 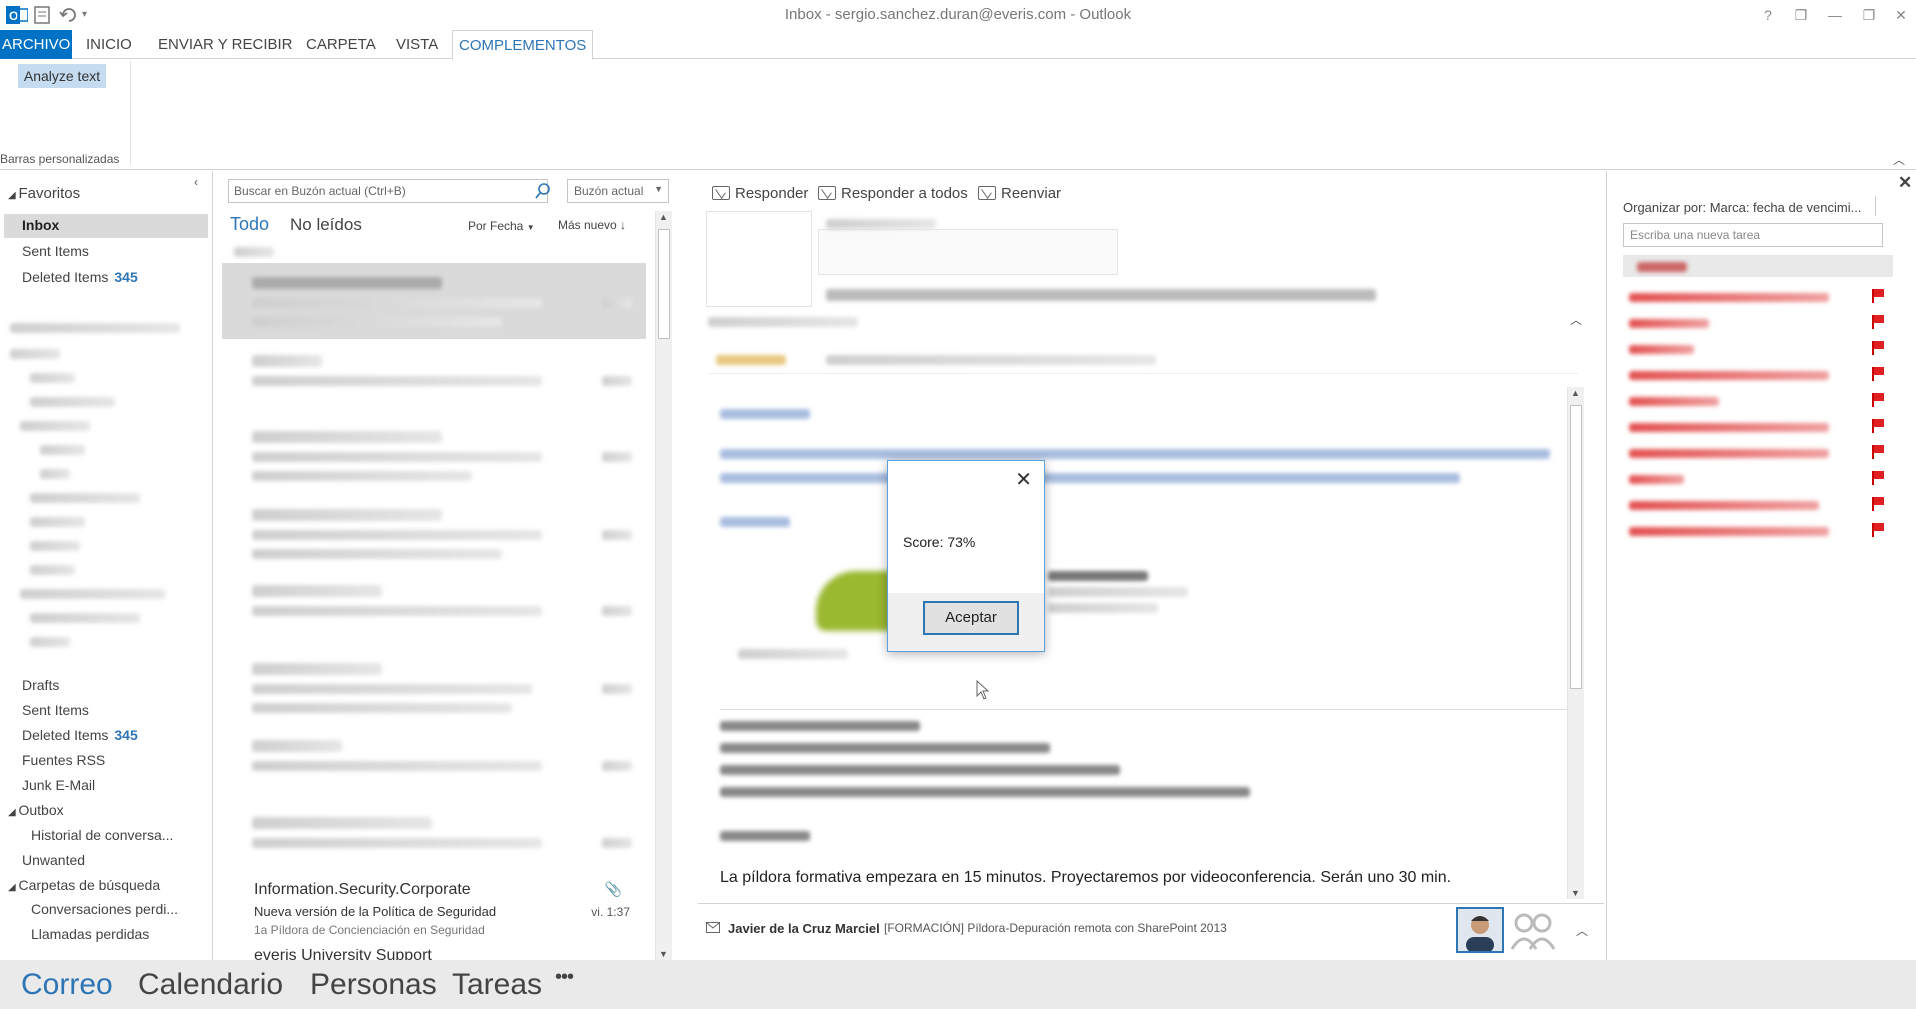 I want to click on favorite-inbox: Inbox, so click(x=40, y=225).